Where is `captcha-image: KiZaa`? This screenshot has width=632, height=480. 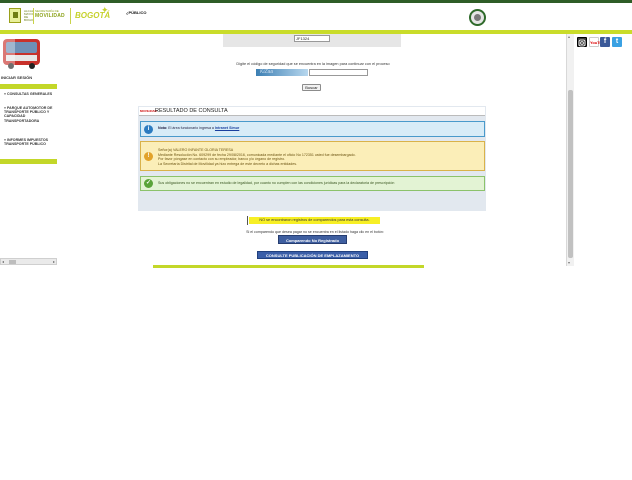
captcha-image: KiZaa is located at coordinates (282, 72).